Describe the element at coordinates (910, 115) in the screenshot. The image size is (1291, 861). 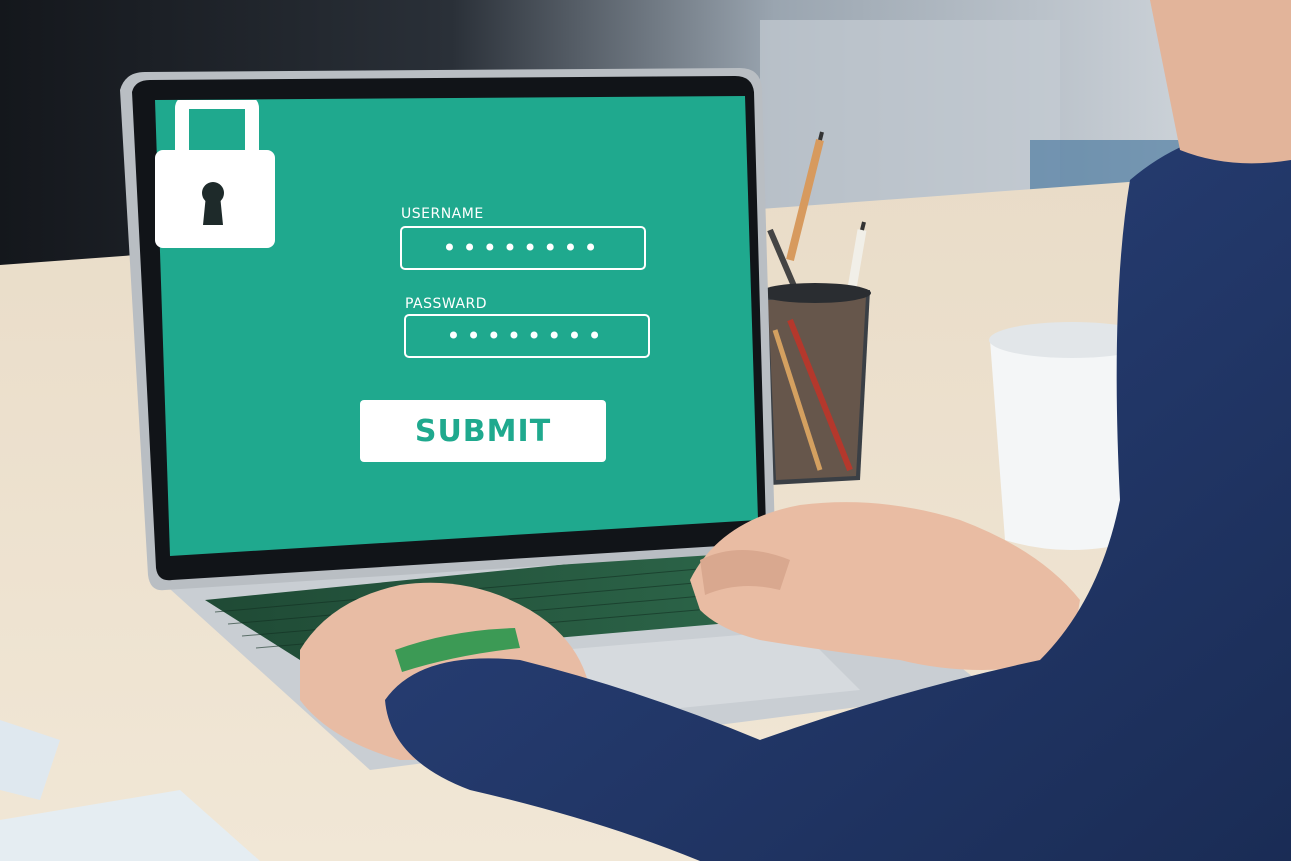
I see `background-blur-panel` at that location.